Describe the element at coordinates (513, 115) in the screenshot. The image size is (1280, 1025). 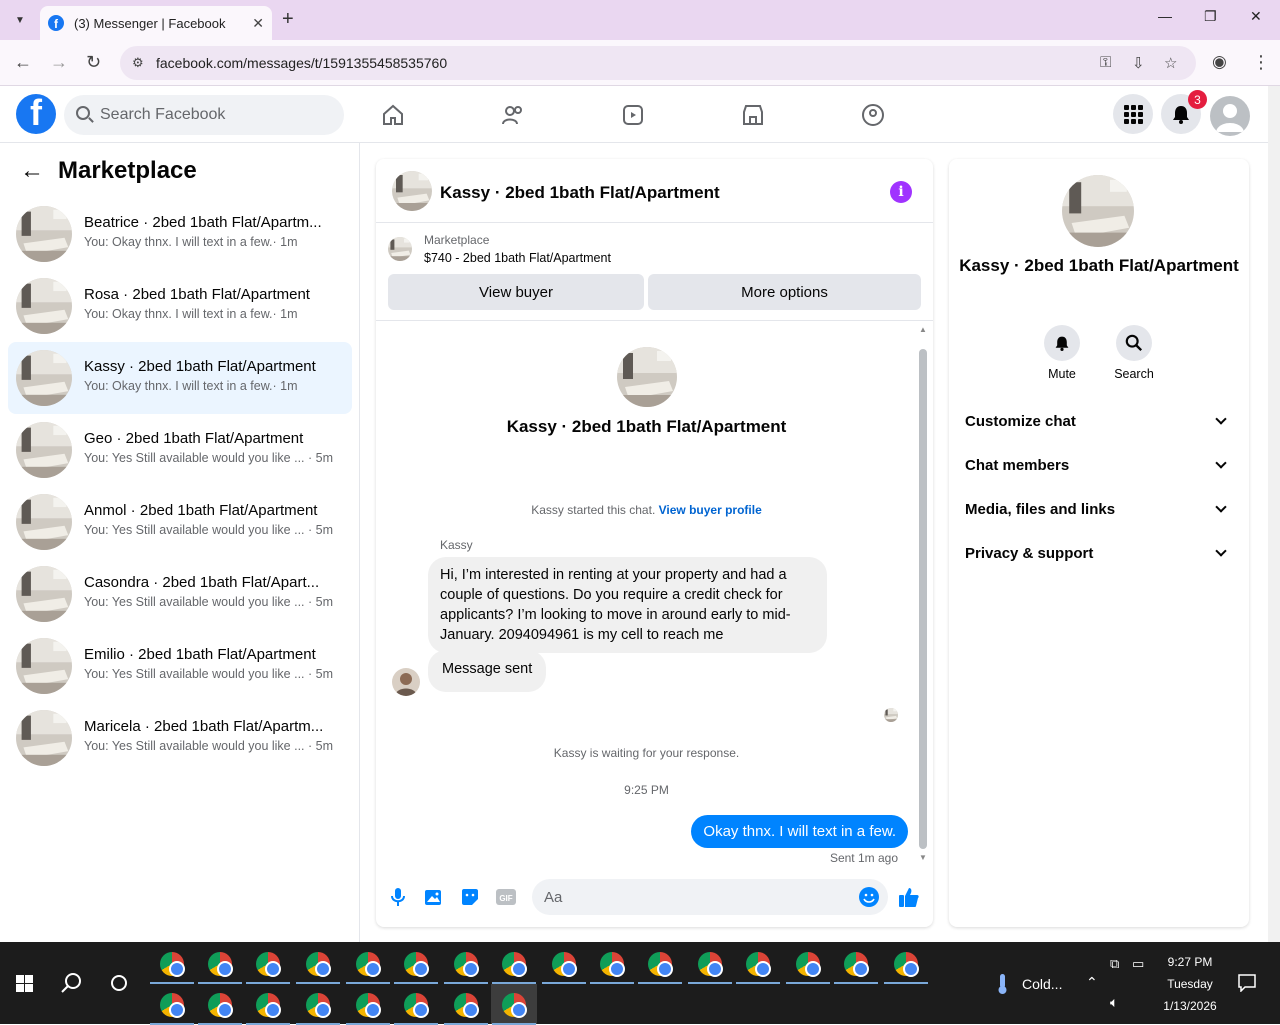
I see `friends-icon` at that location.